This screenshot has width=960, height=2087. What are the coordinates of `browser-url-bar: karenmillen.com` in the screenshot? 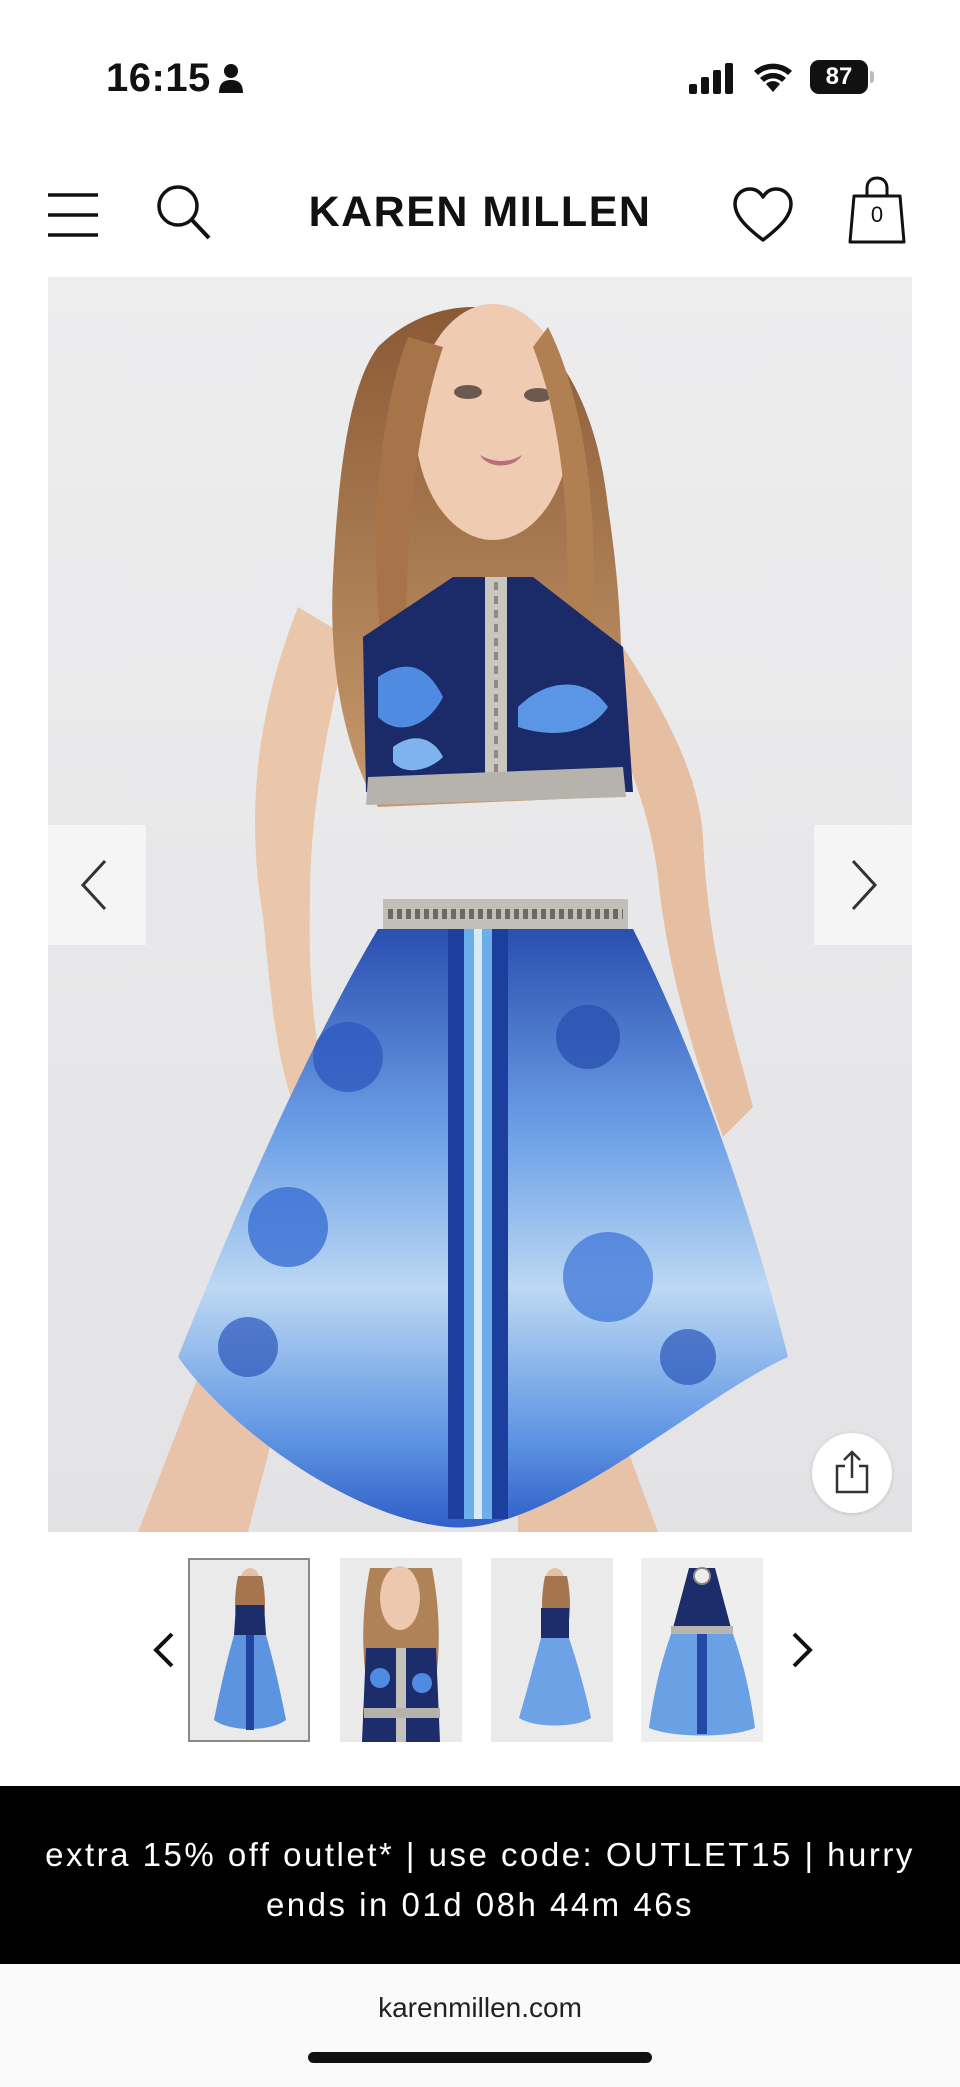 It's located at (480, 2025).